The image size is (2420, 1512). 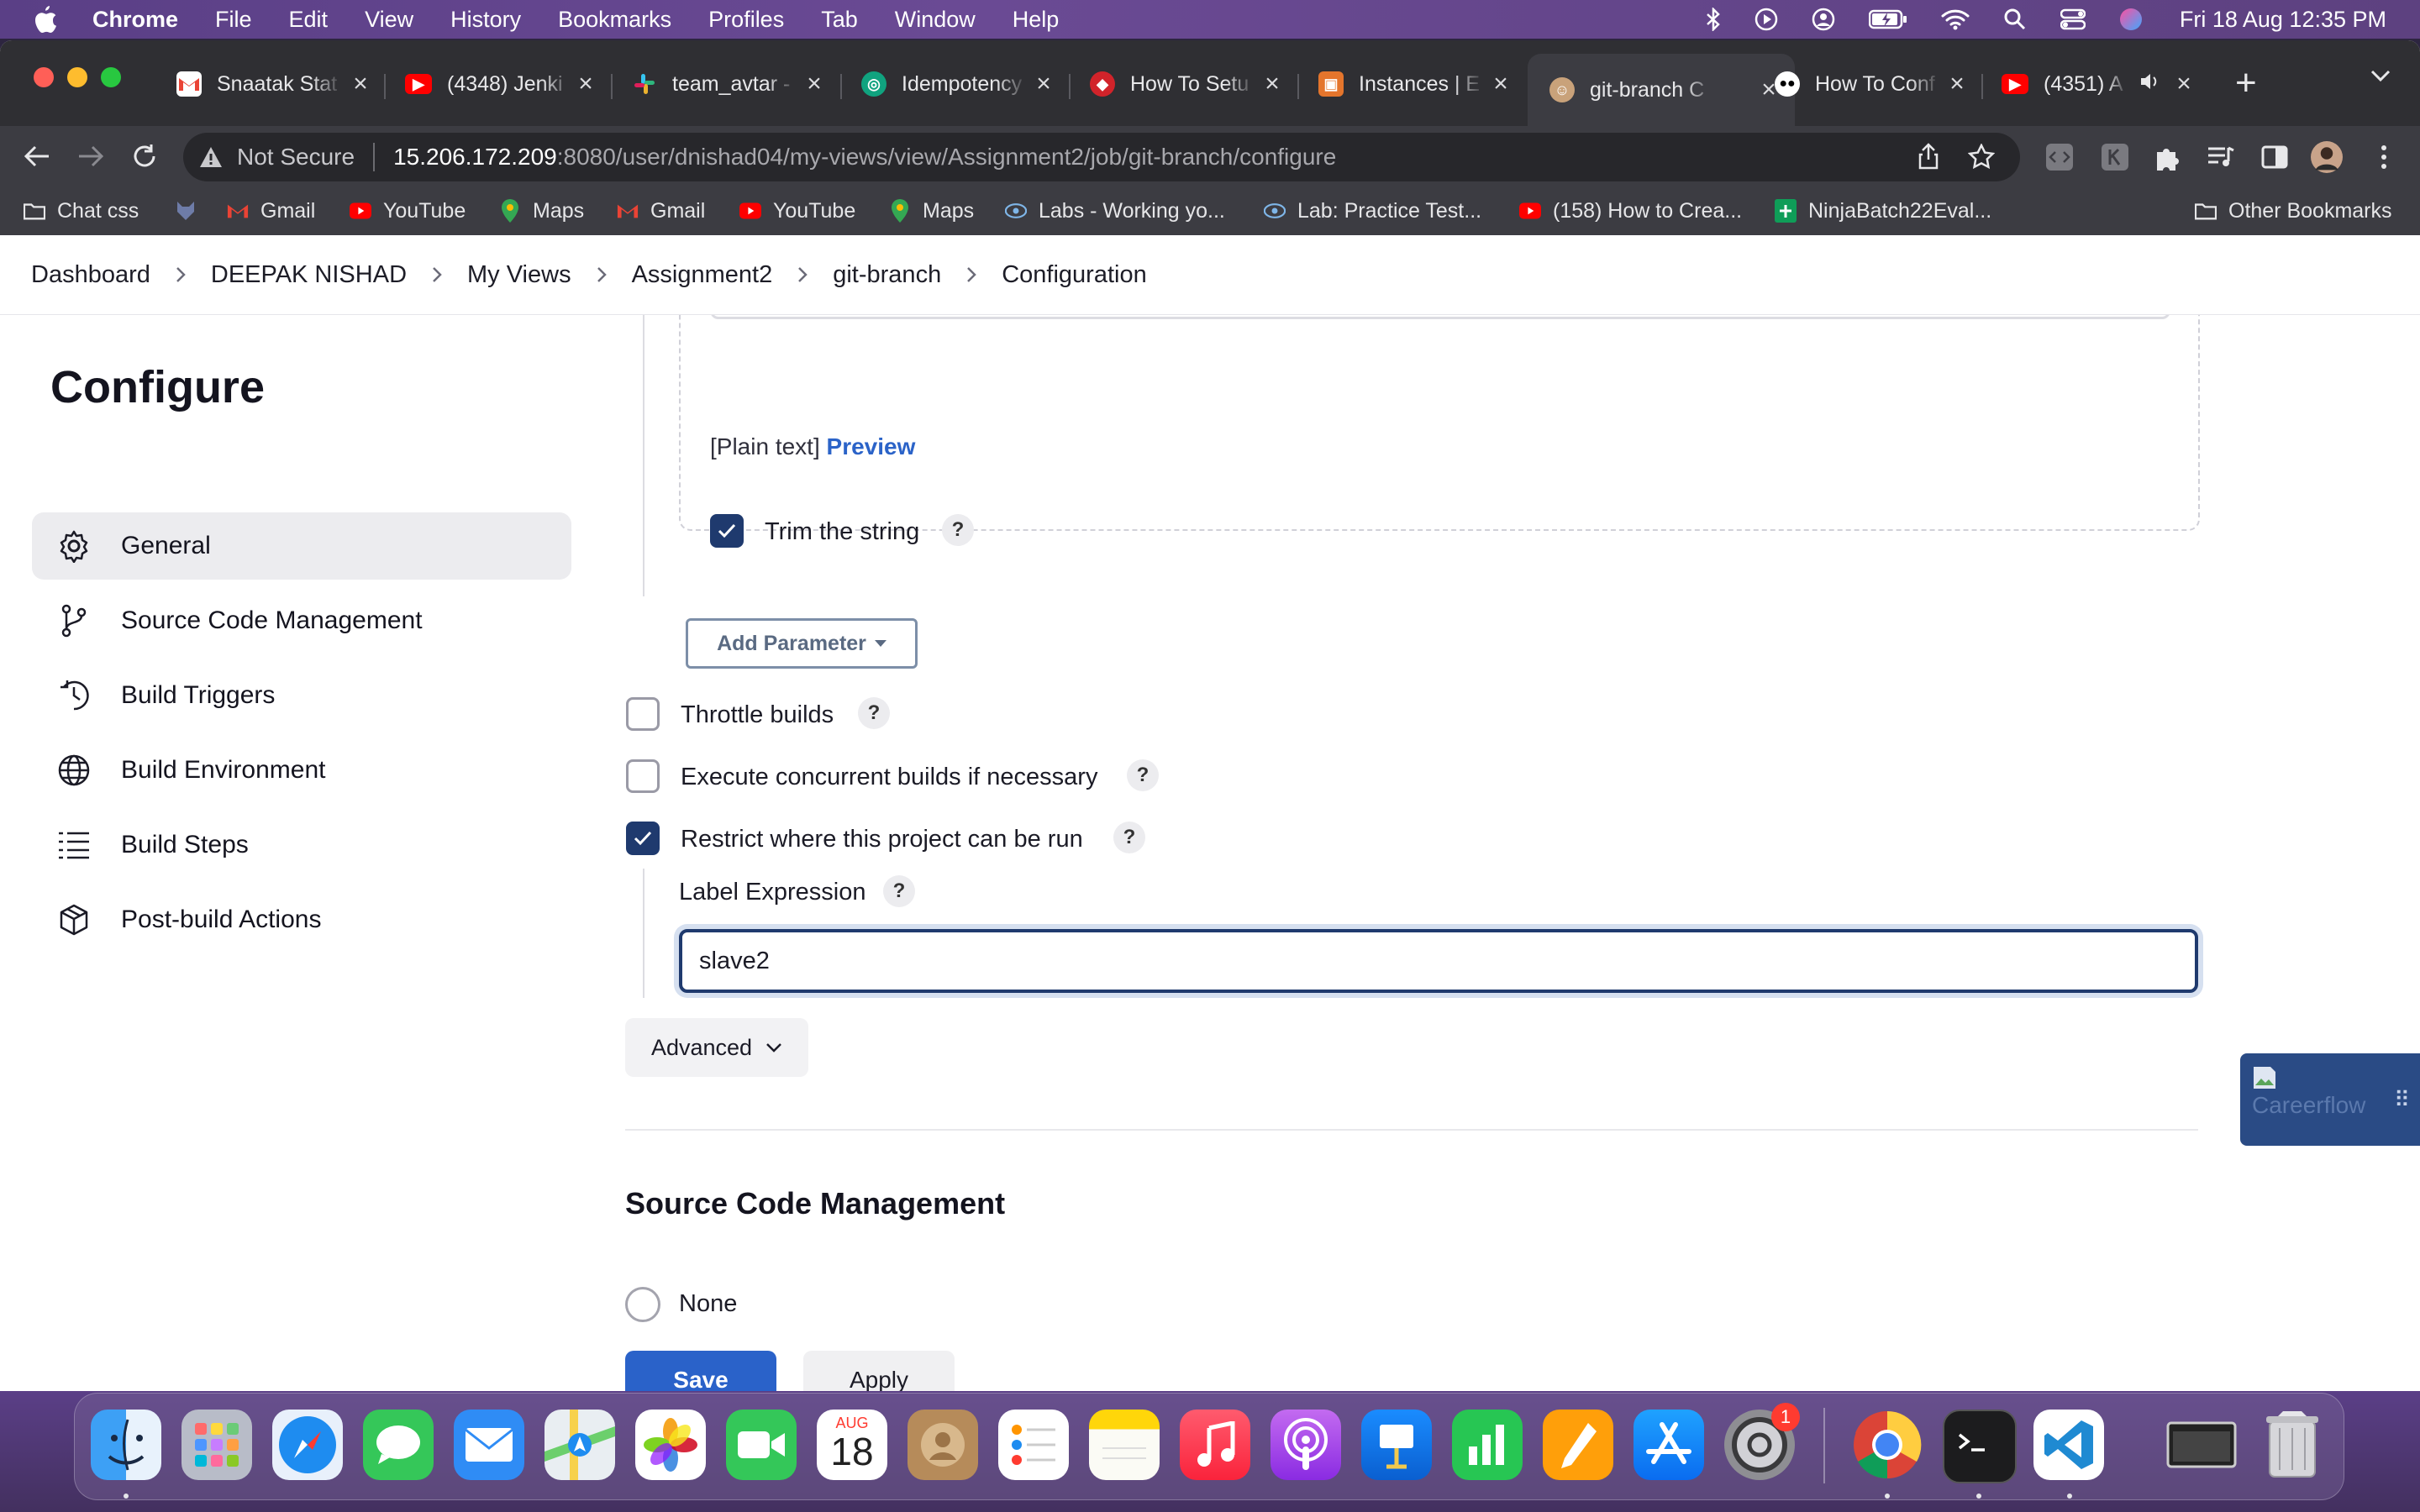 I want to click on chrome-menu-icon, so click(x=2384, y=157).